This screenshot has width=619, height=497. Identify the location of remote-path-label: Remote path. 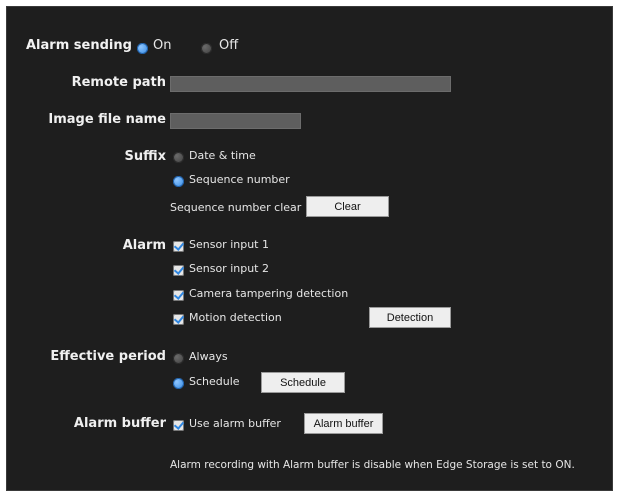
(118, 82).